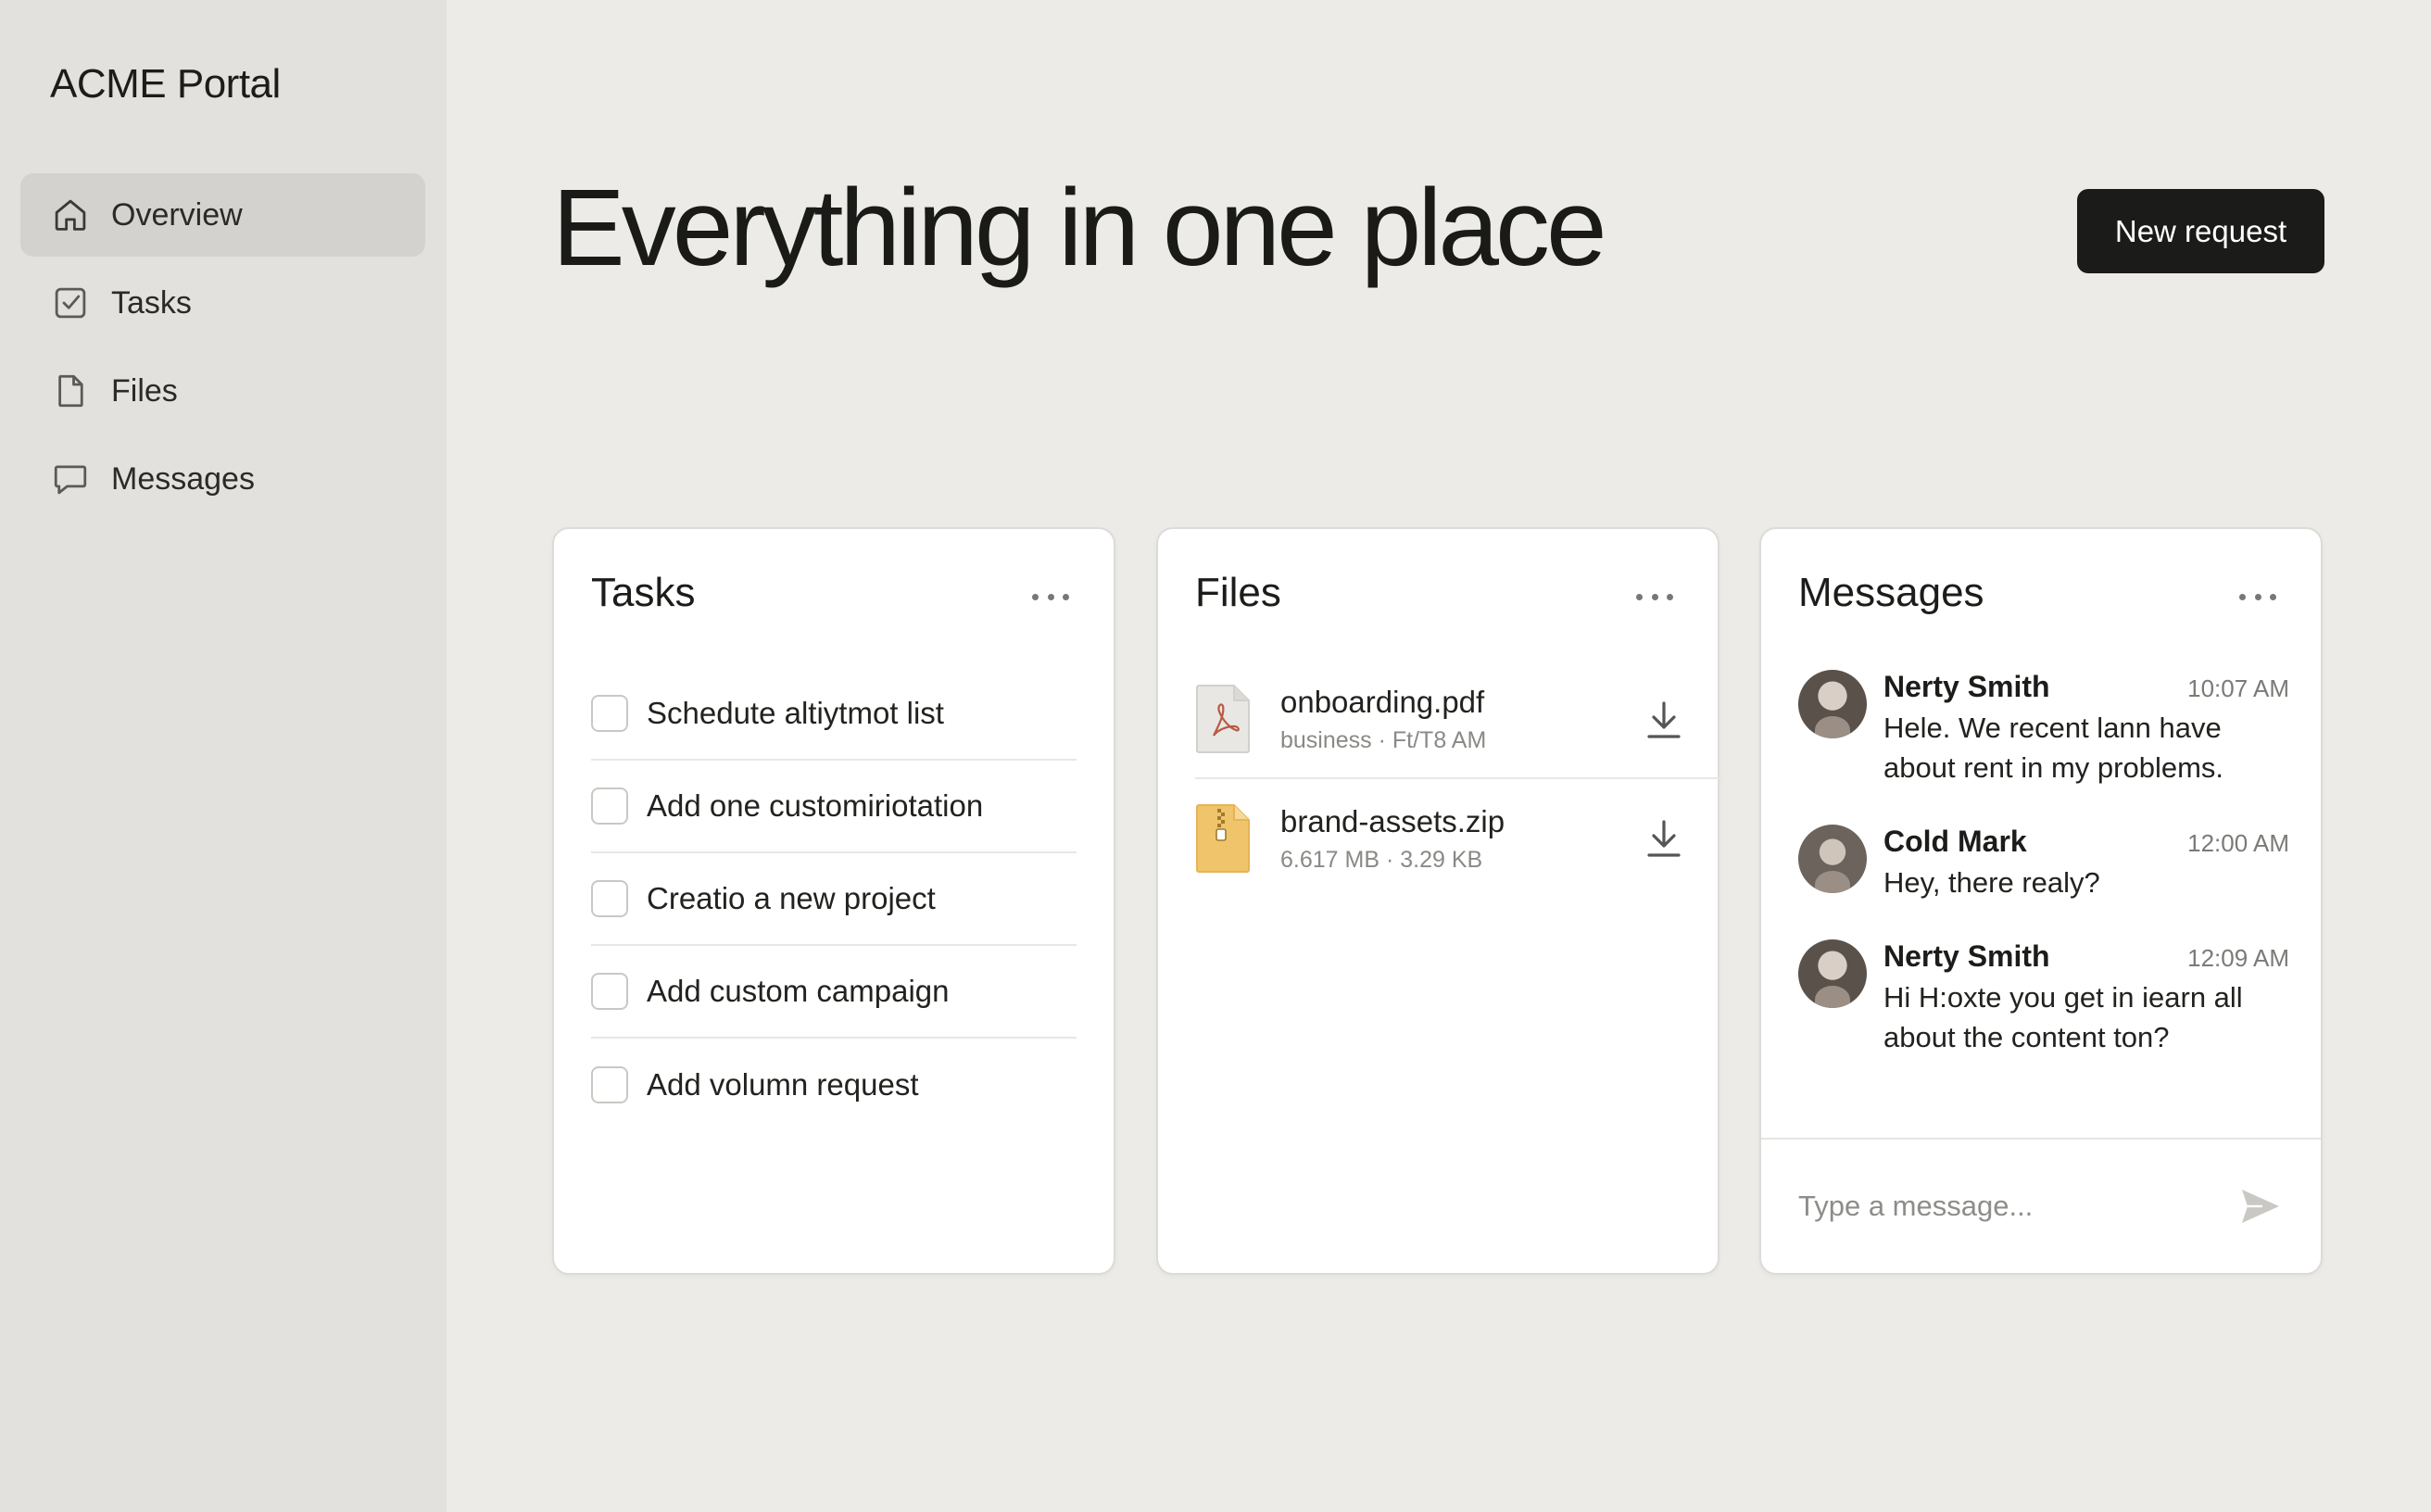 The image size is (2431, 1512). What do you see at coordinates (1891, 592) in the screenshot?
I see `messages-card-title: Messages` at bounding box center [1891, 592].